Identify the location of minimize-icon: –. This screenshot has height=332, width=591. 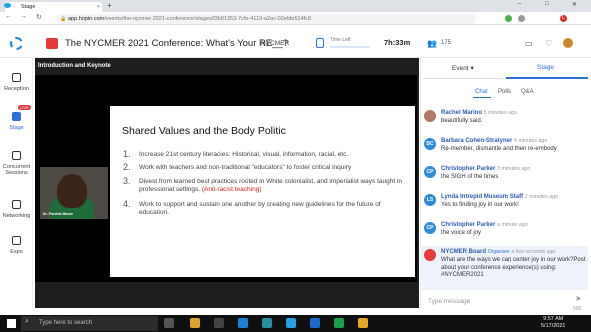
(519, 4).